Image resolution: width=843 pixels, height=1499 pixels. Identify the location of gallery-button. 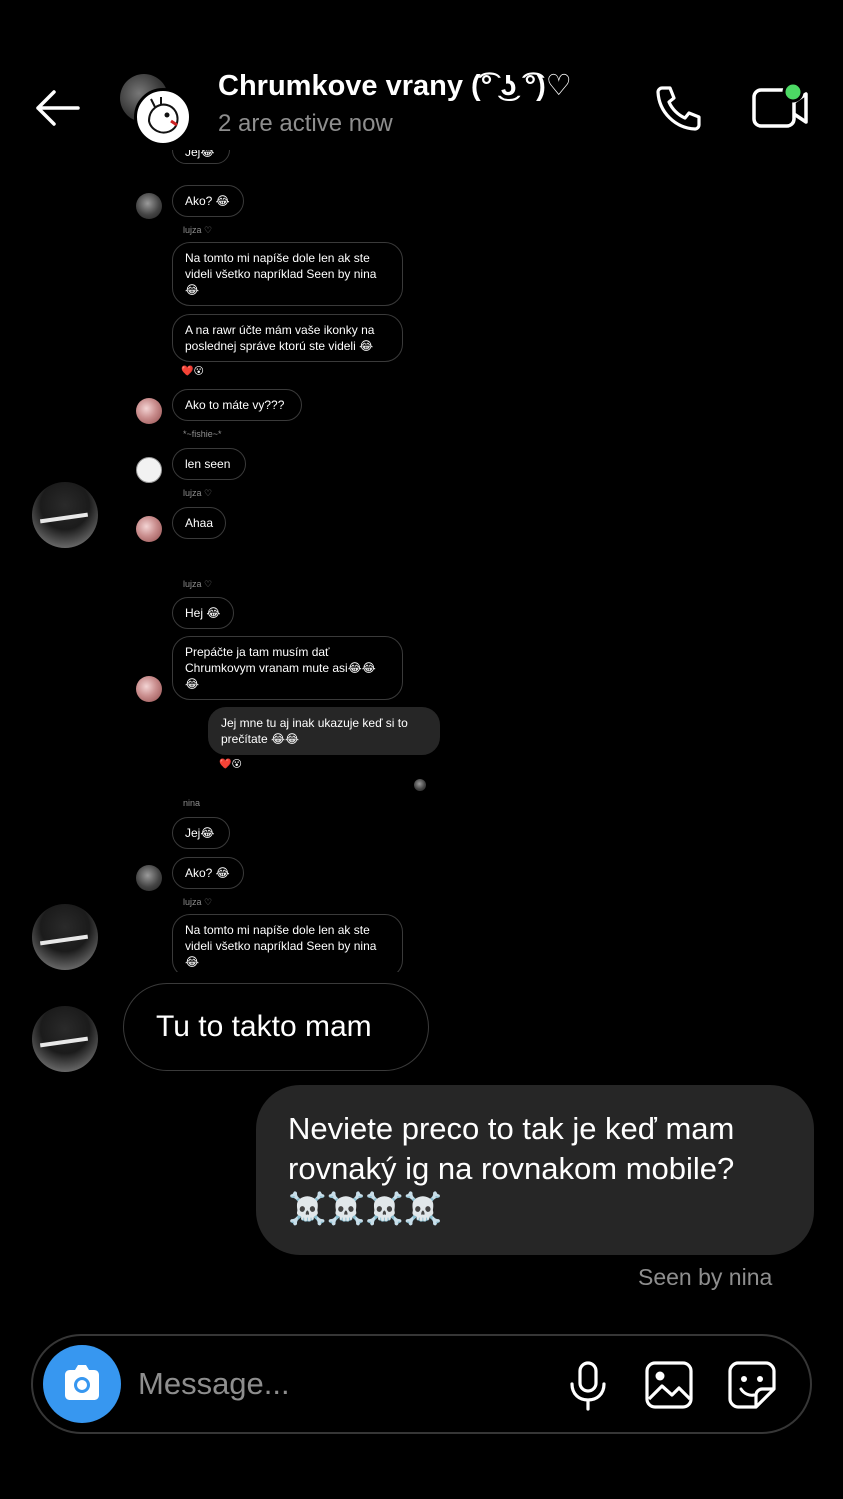
(669, 1385).